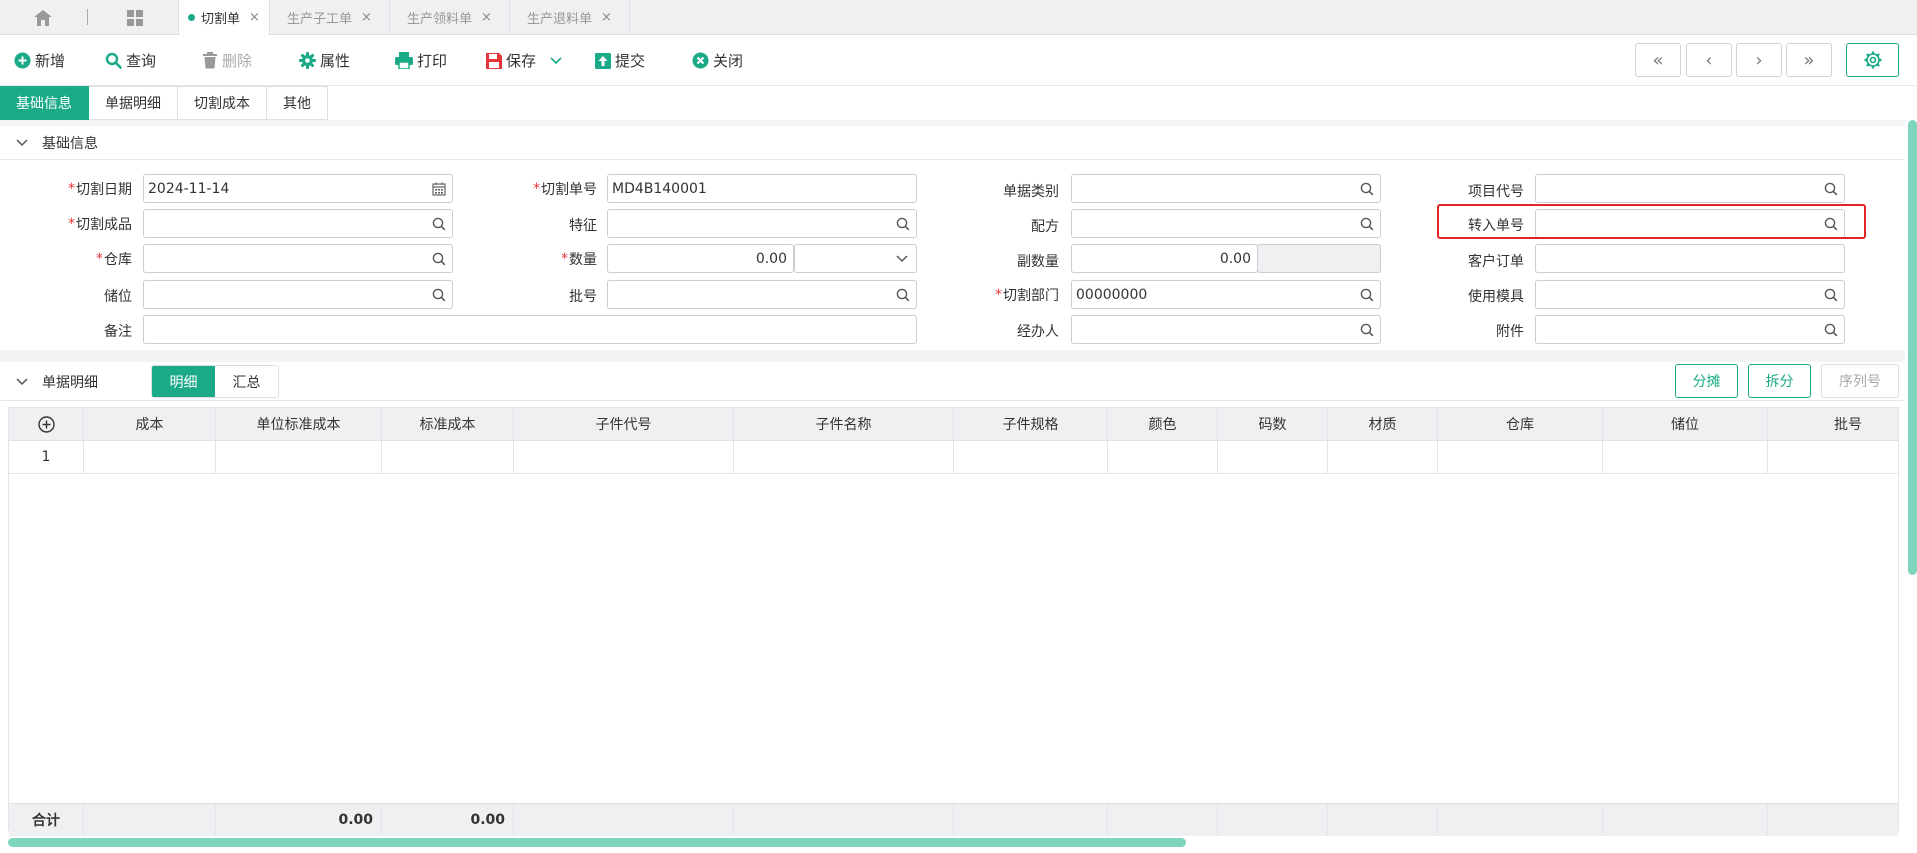 This screenshot has height=853, width=1917. I want to click on settings-button, so click(1872, 60).